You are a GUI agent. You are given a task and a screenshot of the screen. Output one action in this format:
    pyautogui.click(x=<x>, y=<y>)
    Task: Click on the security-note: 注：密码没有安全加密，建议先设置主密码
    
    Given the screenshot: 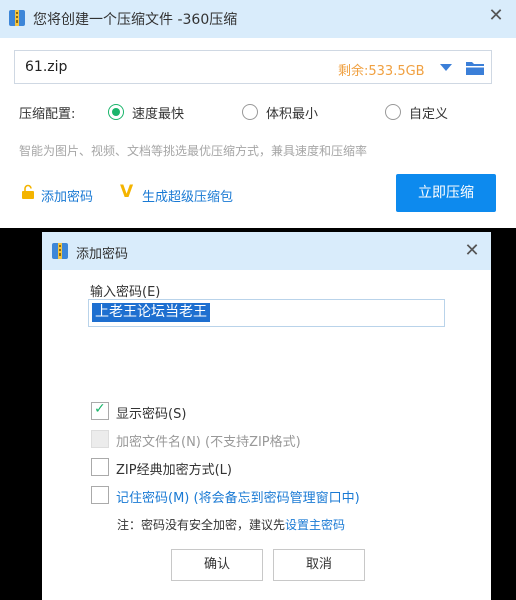 What is the action you would take?
    pyautogui.click(x=231, y=524)
    